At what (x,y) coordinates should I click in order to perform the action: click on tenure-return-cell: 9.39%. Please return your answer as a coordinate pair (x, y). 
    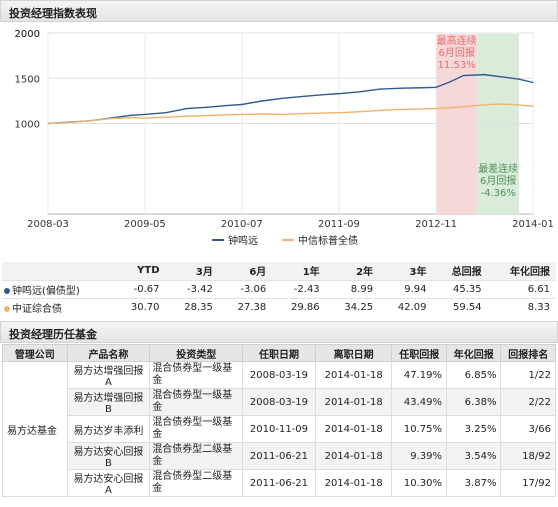
    Looking at the image, I should click on (419, 456).